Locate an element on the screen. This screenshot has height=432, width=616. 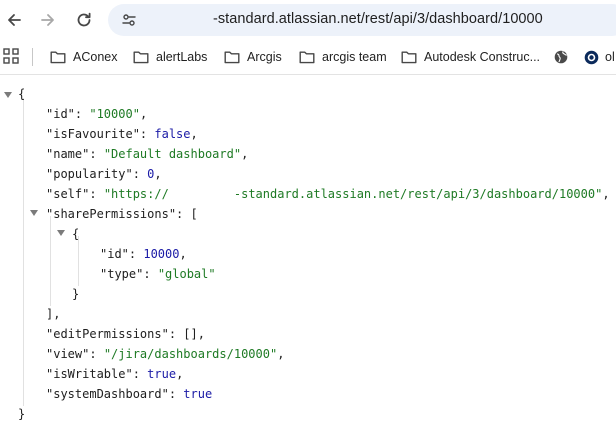
collapse-toggle-sharepermissions is located at coordinates (34, 213).